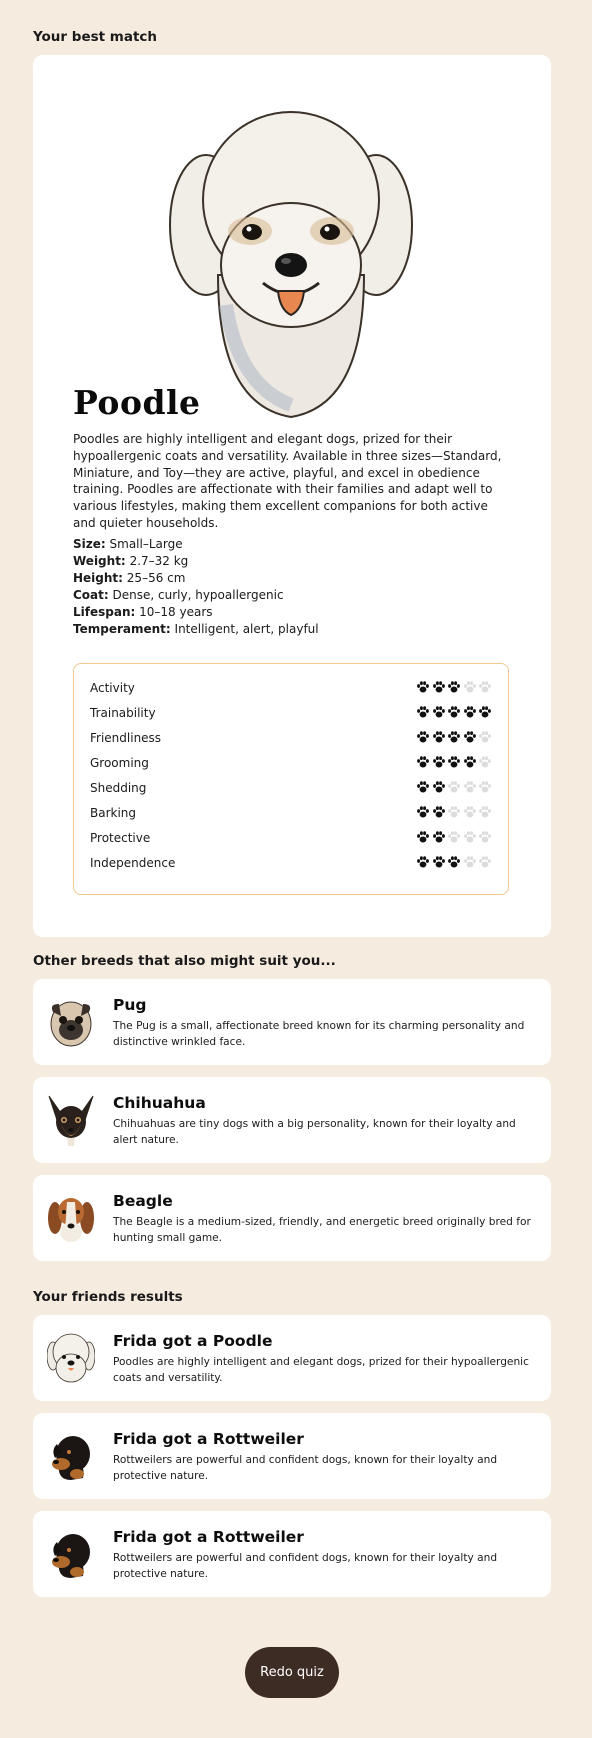  What do you see at coordinates (98, 578) in the screenshot?
I see `fact-label: Height:` at bounding box center [98, 578].